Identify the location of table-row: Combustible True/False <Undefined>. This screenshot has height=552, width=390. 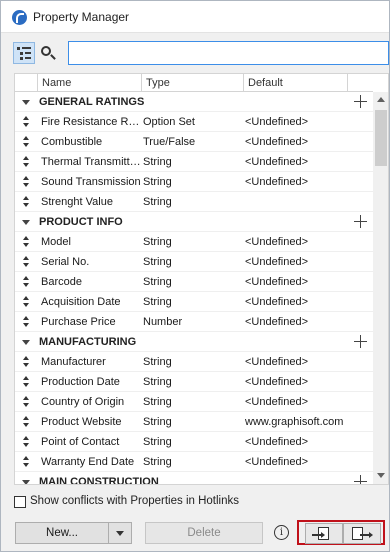
(194, 142).